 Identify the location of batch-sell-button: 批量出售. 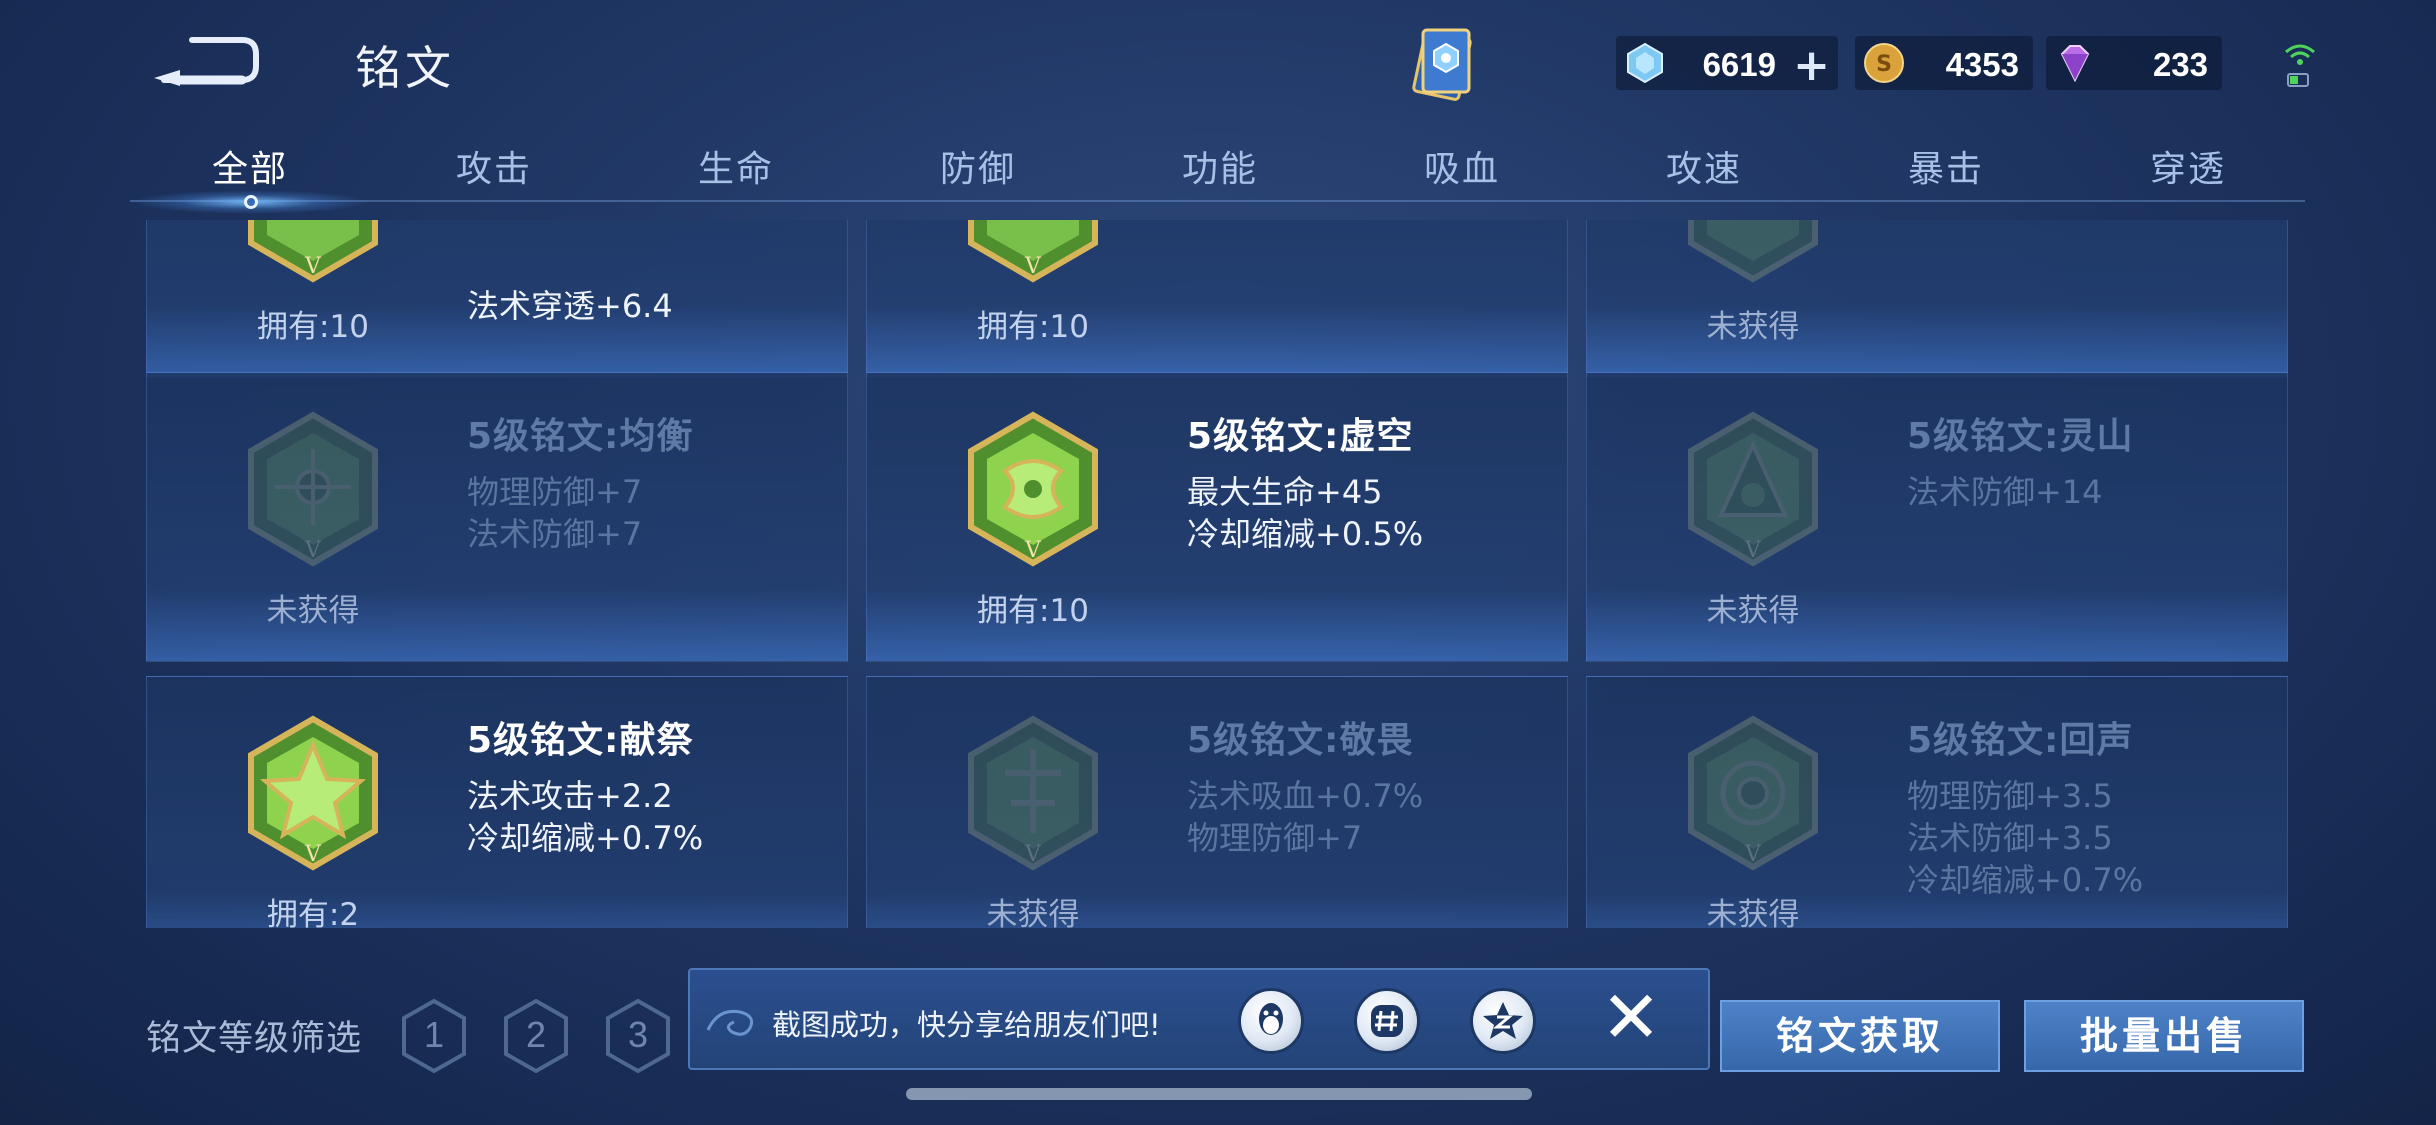
(2164, 1036).